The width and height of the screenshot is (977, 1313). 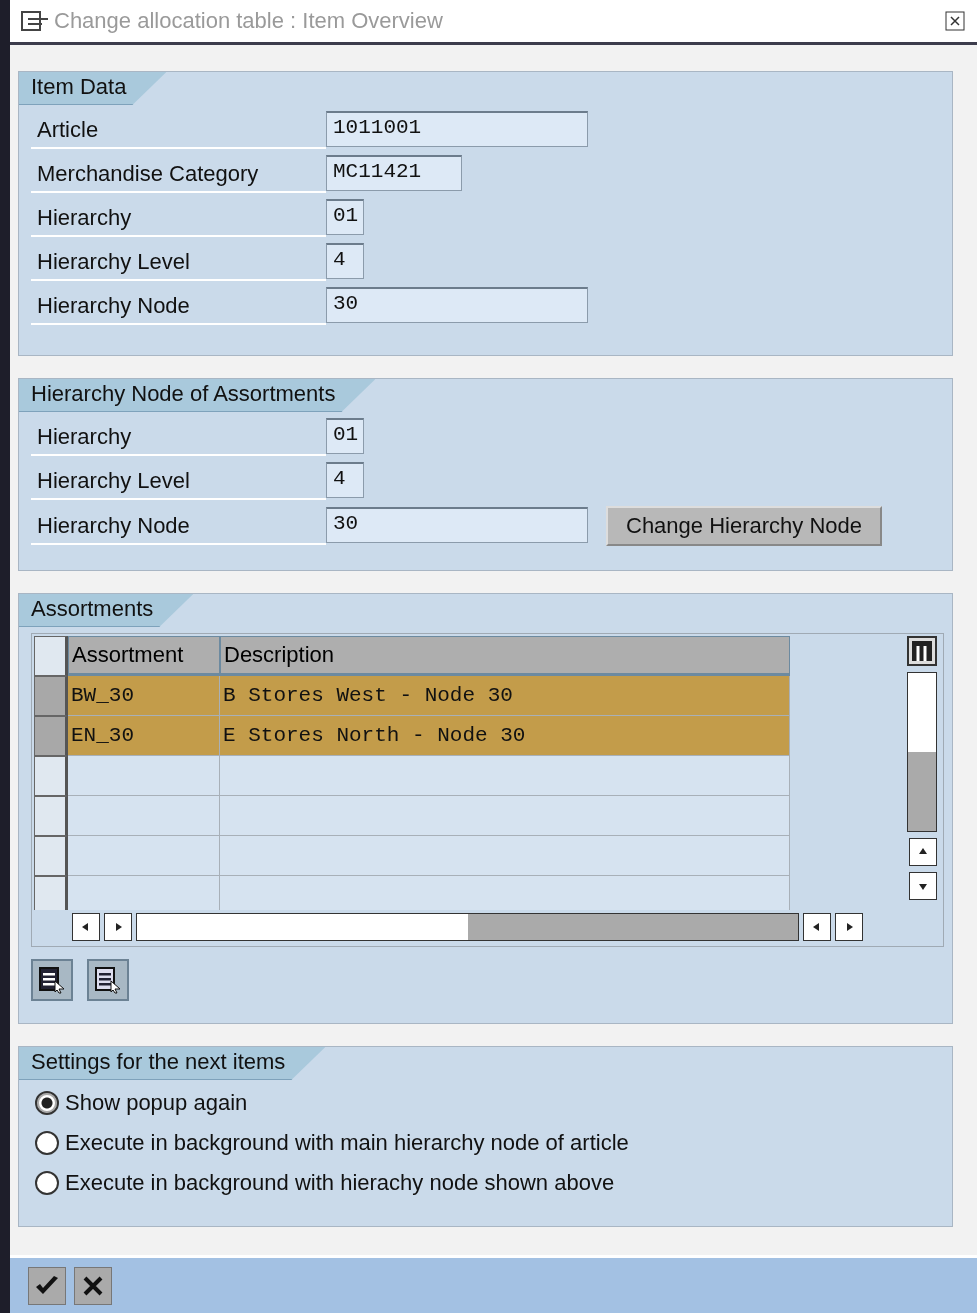 I want to click on group-title: Hierarchy Node of Assortments, so click(x=197, y=395).